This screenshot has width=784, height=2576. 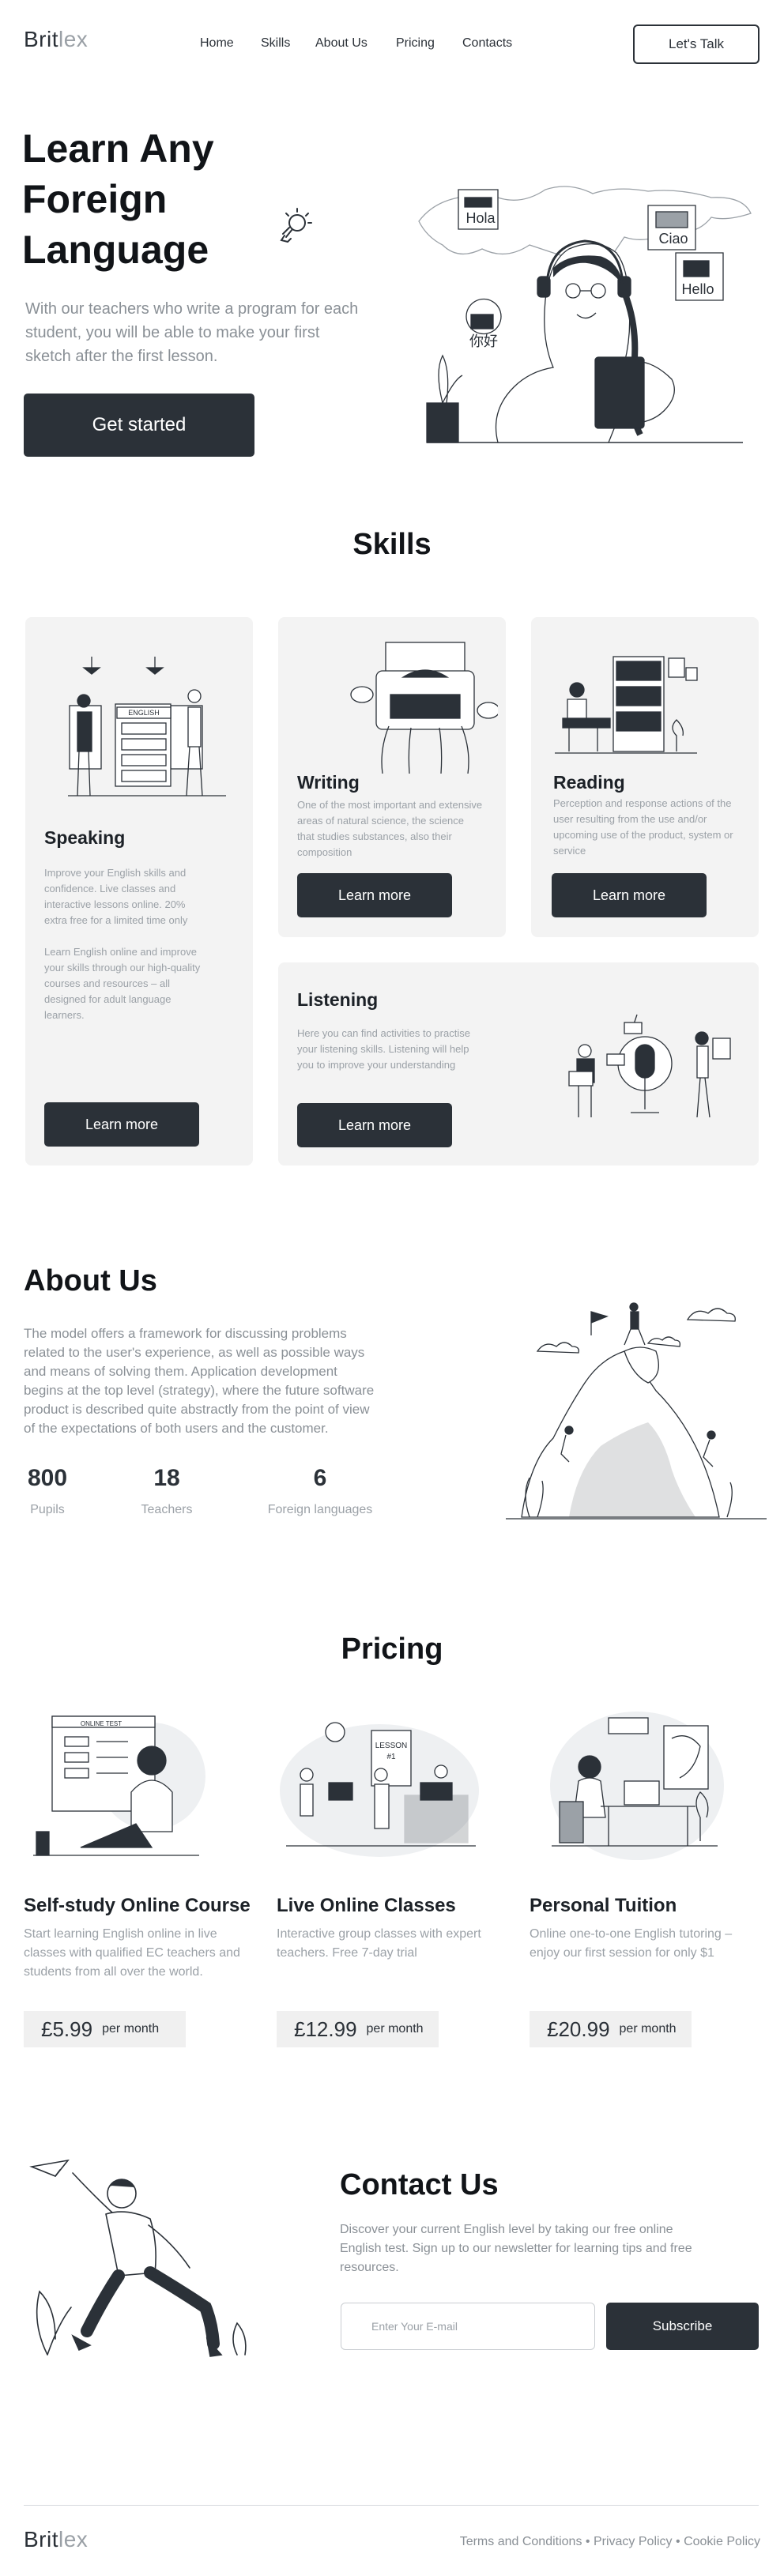 I want to click on writing-illustration, so click(x=424, y=708).